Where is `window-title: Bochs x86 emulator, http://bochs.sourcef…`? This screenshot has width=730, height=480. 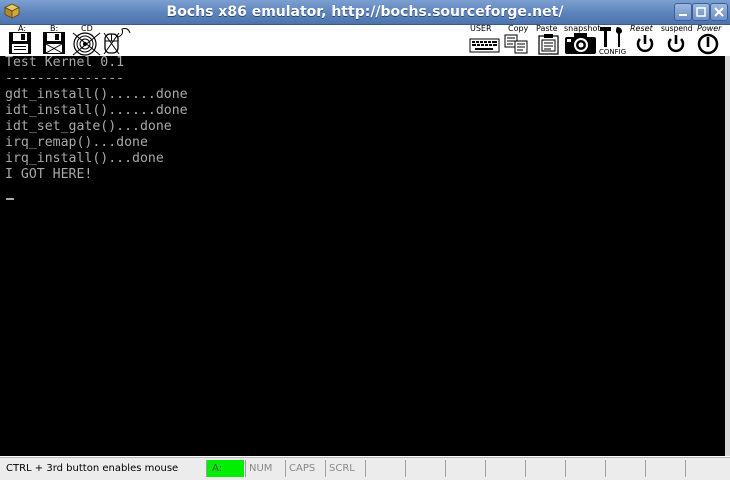
window-title: Bochs x86 emulator, http://bochs.sourcef… is located at coordinates (365, 12).